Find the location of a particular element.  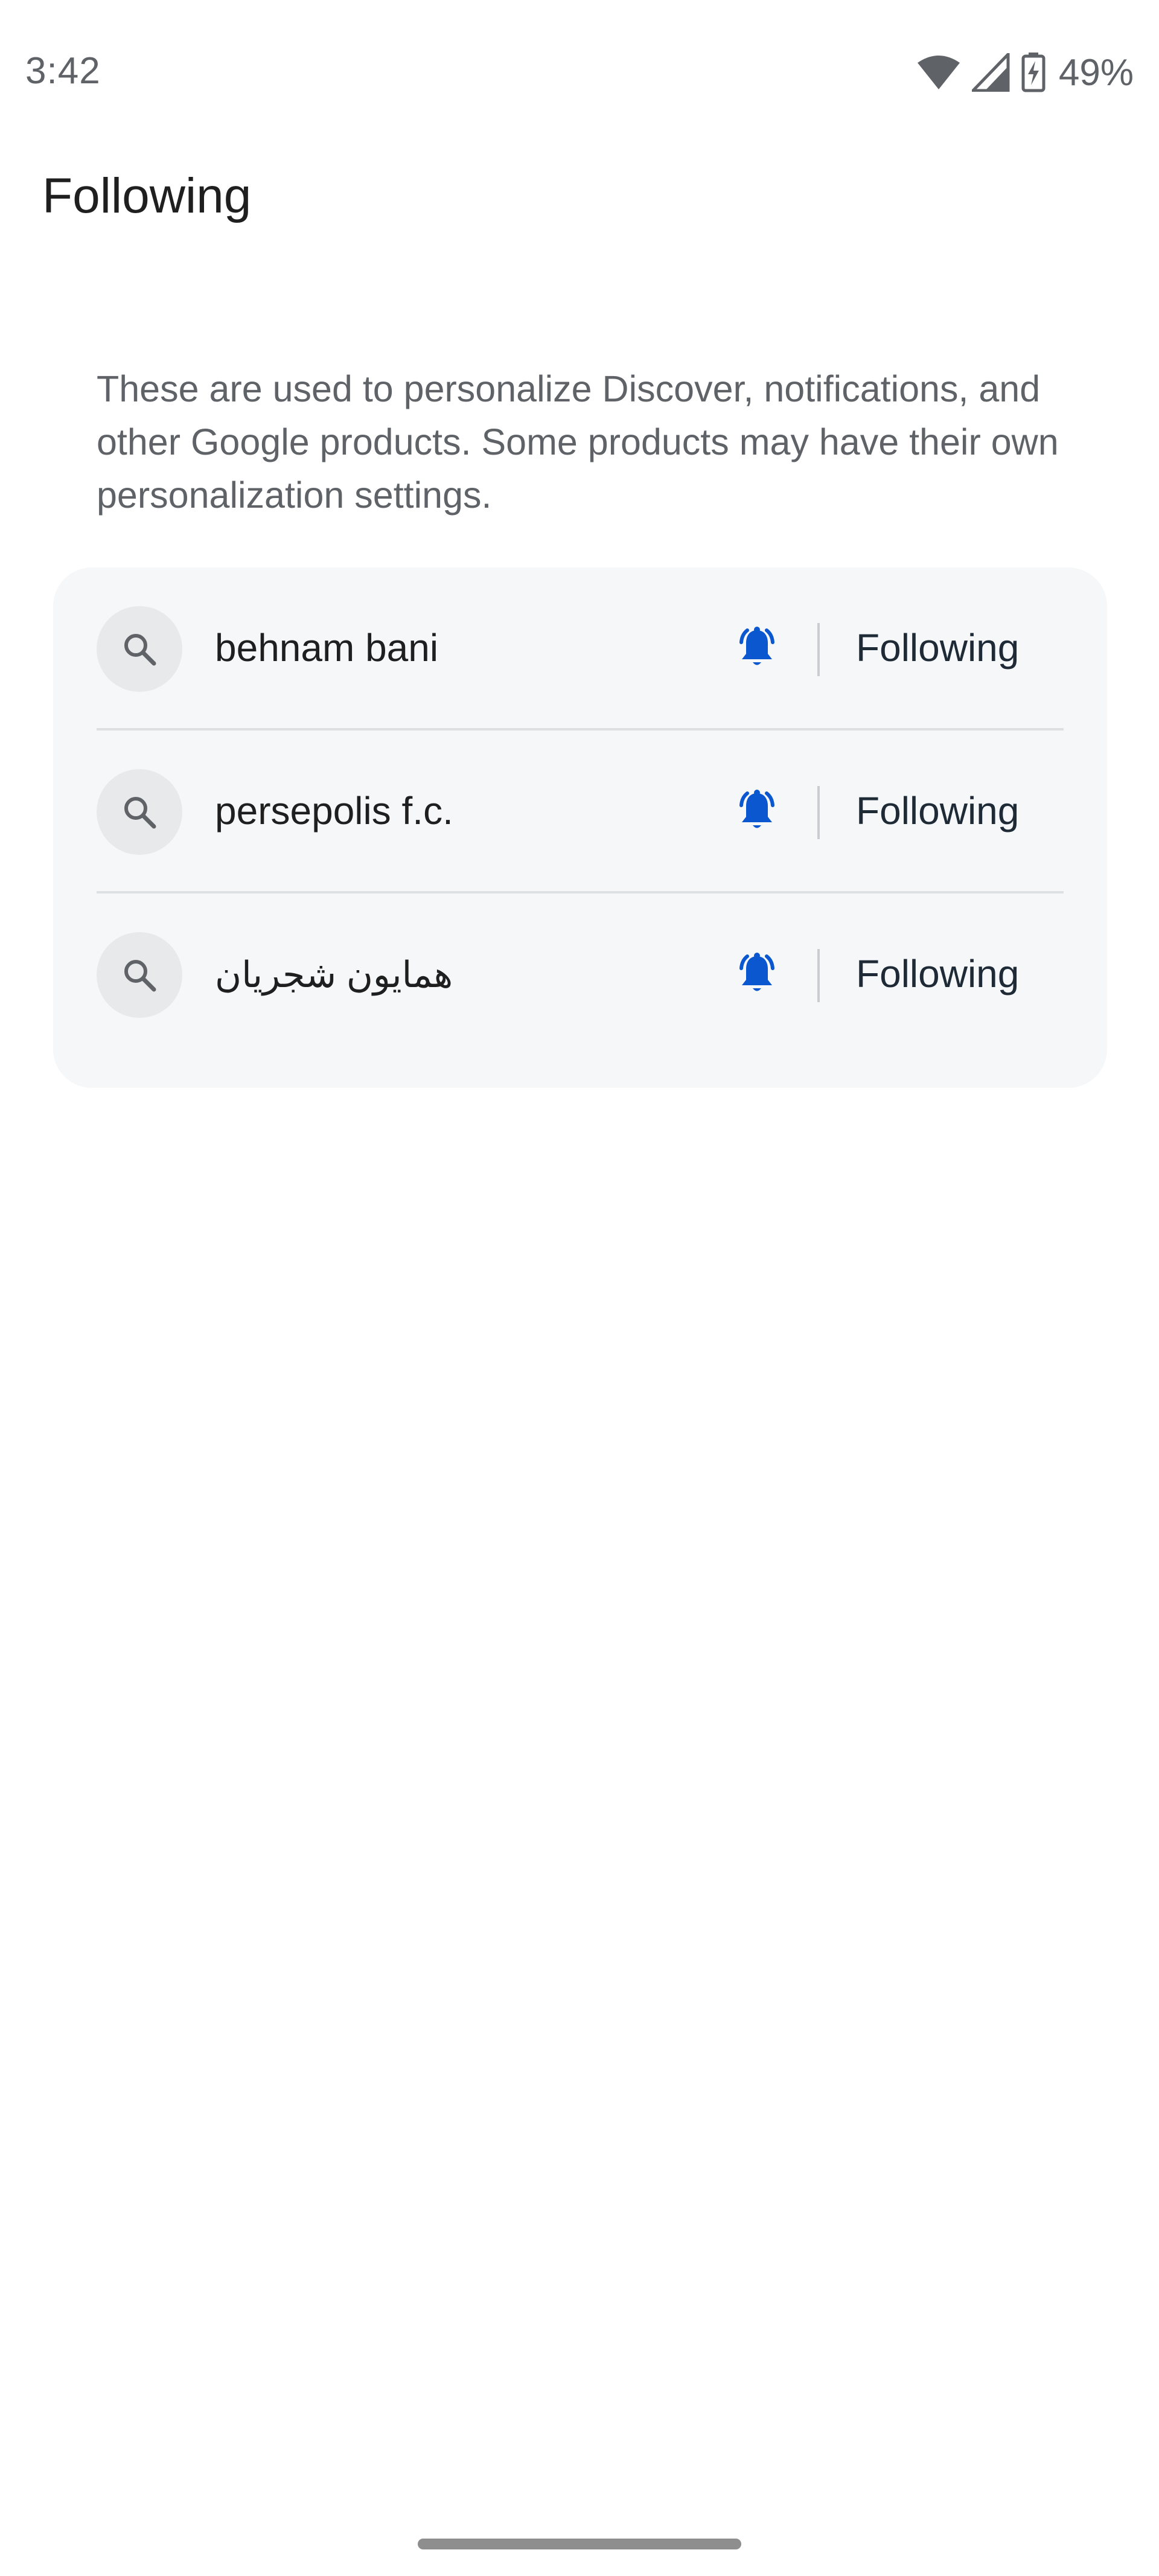

battery-charging-icon is located at coordinates (1033, 73).